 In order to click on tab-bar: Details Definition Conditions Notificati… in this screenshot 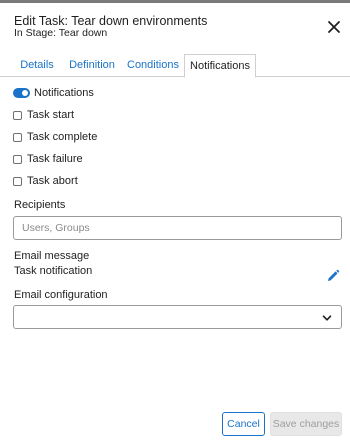, I will do `click(175, 66)`.